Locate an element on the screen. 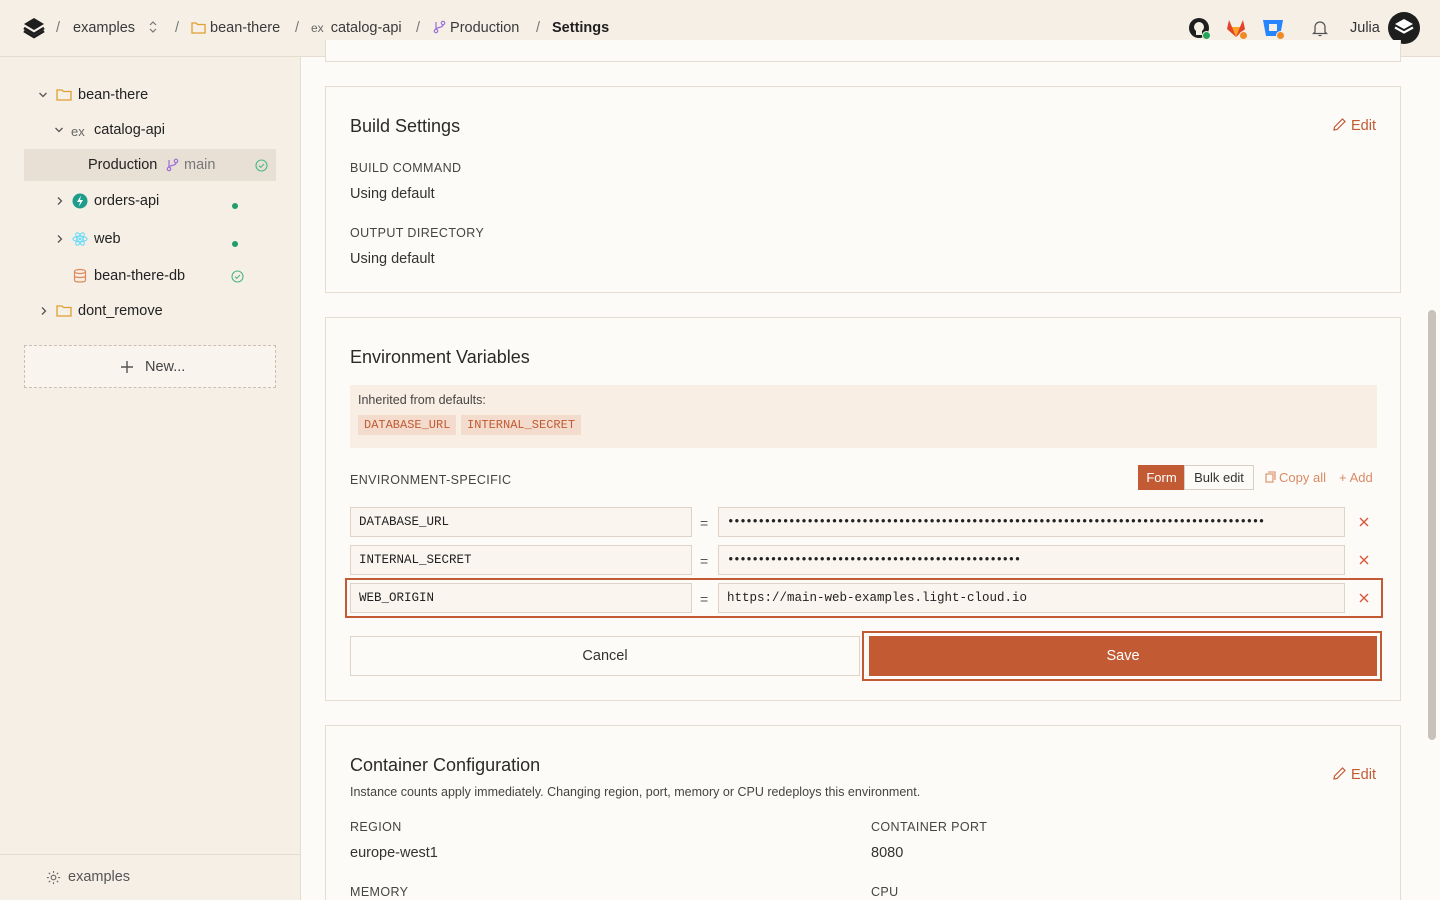 Image resolution: width=1440 pixels, height=900 pixels. project-label: bean-there is located at coordinates (245, 28).